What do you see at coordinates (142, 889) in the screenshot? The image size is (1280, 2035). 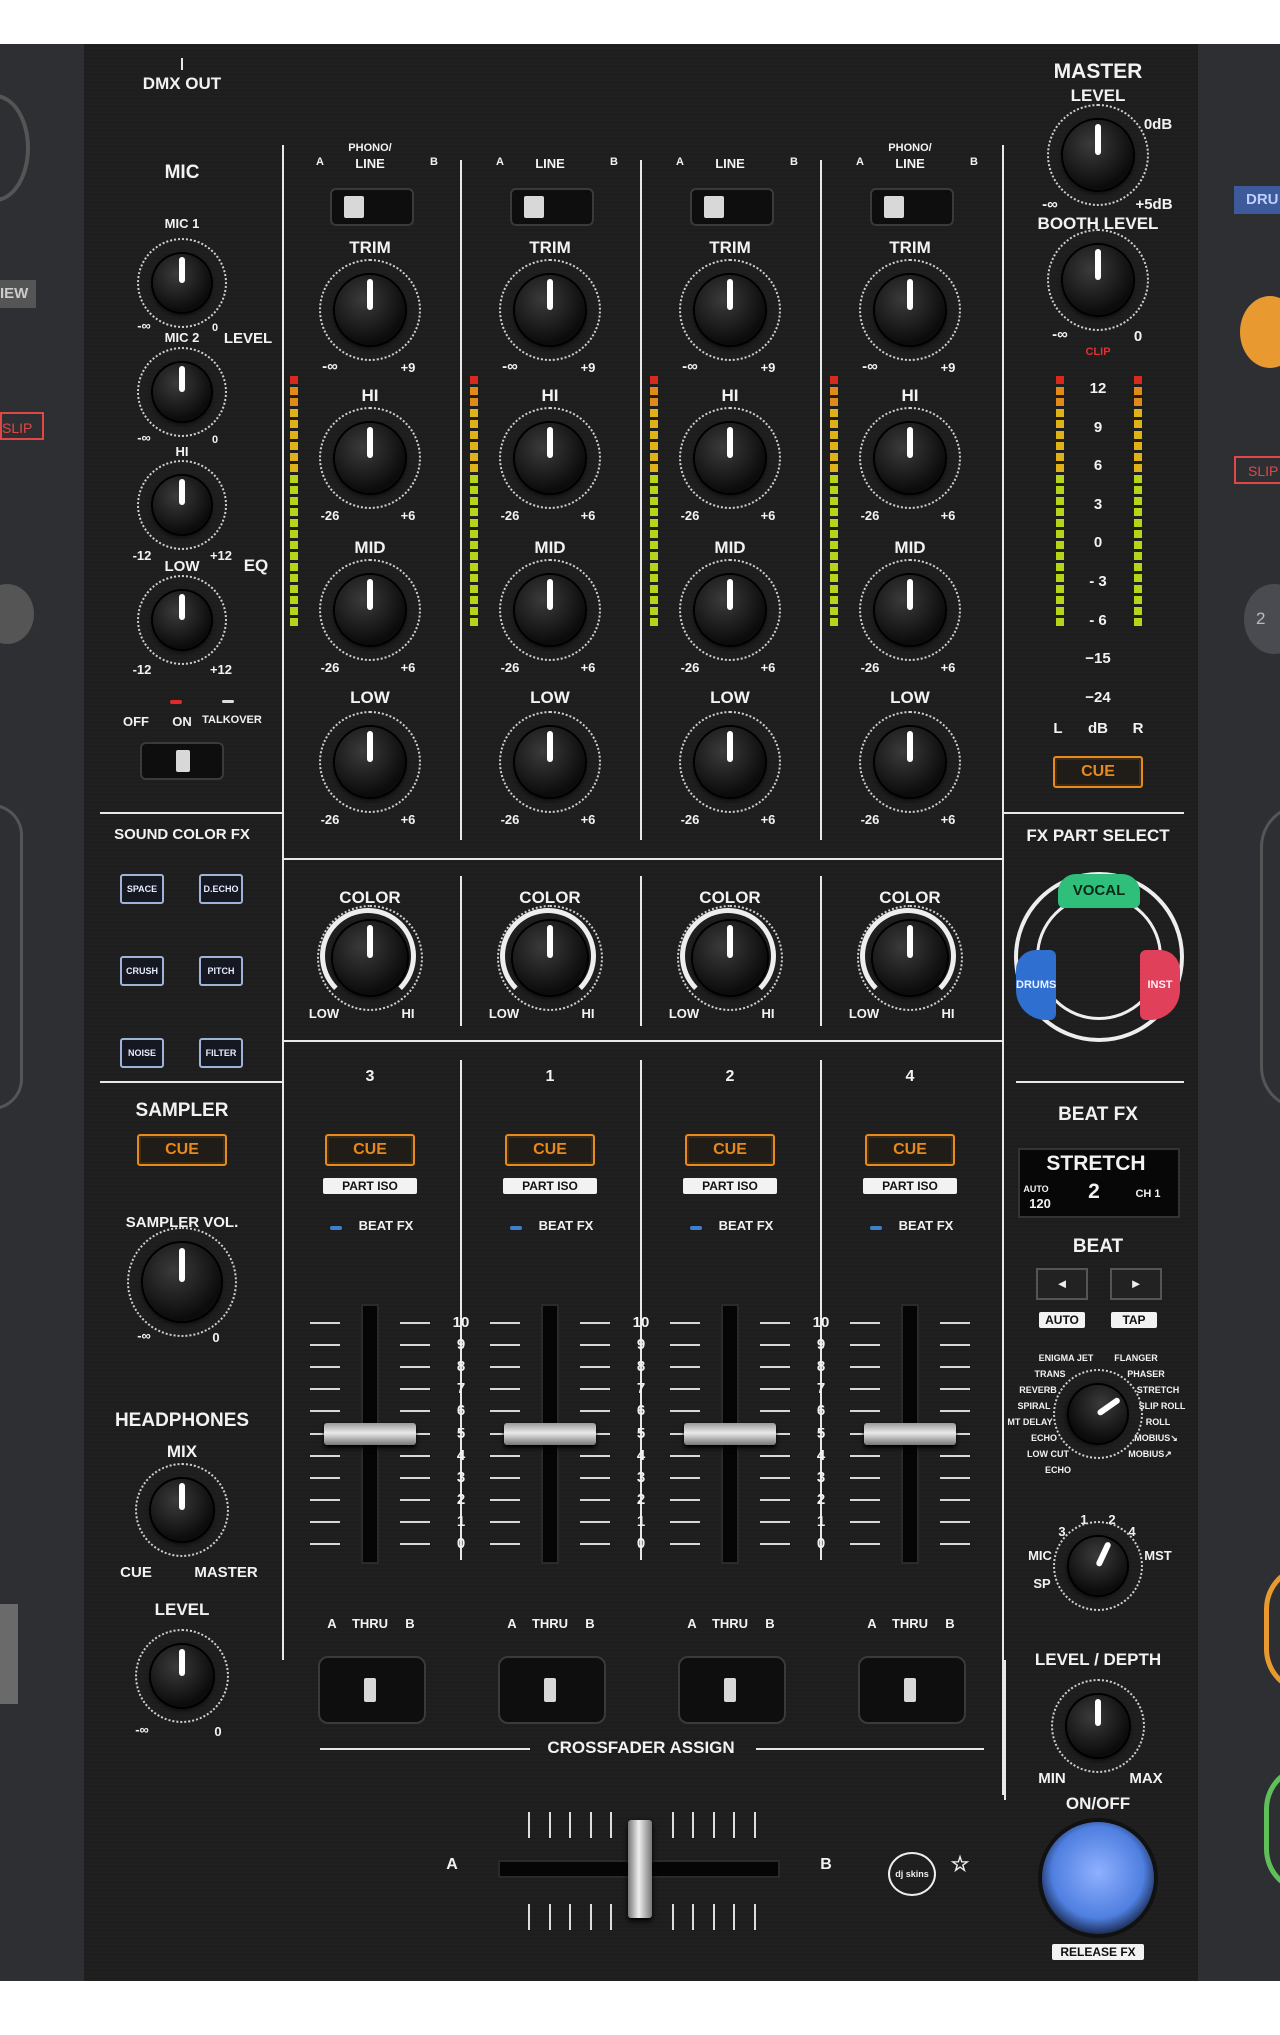 I see `sound-color-fx-button-space: SPACE` at bounding box center [142, 889].